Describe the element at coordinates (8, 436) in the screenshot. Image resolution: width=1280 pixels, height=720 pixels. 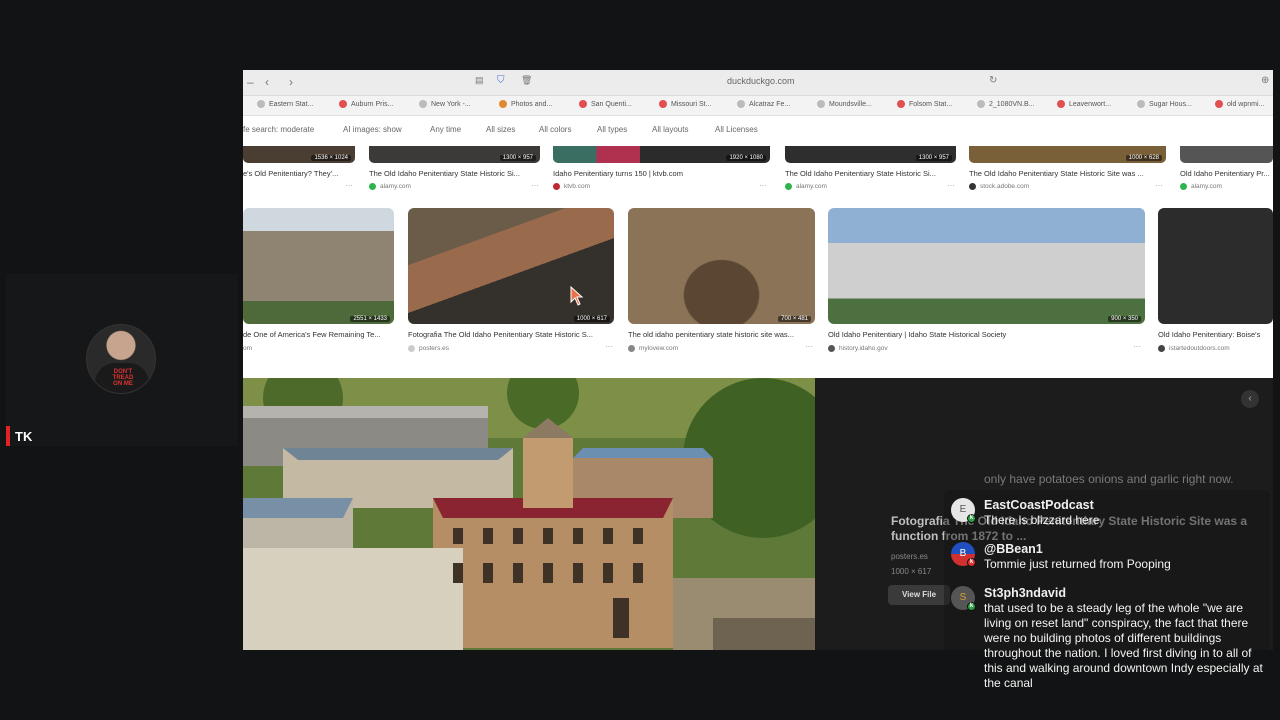
I see `speaking-indicator` at that location.